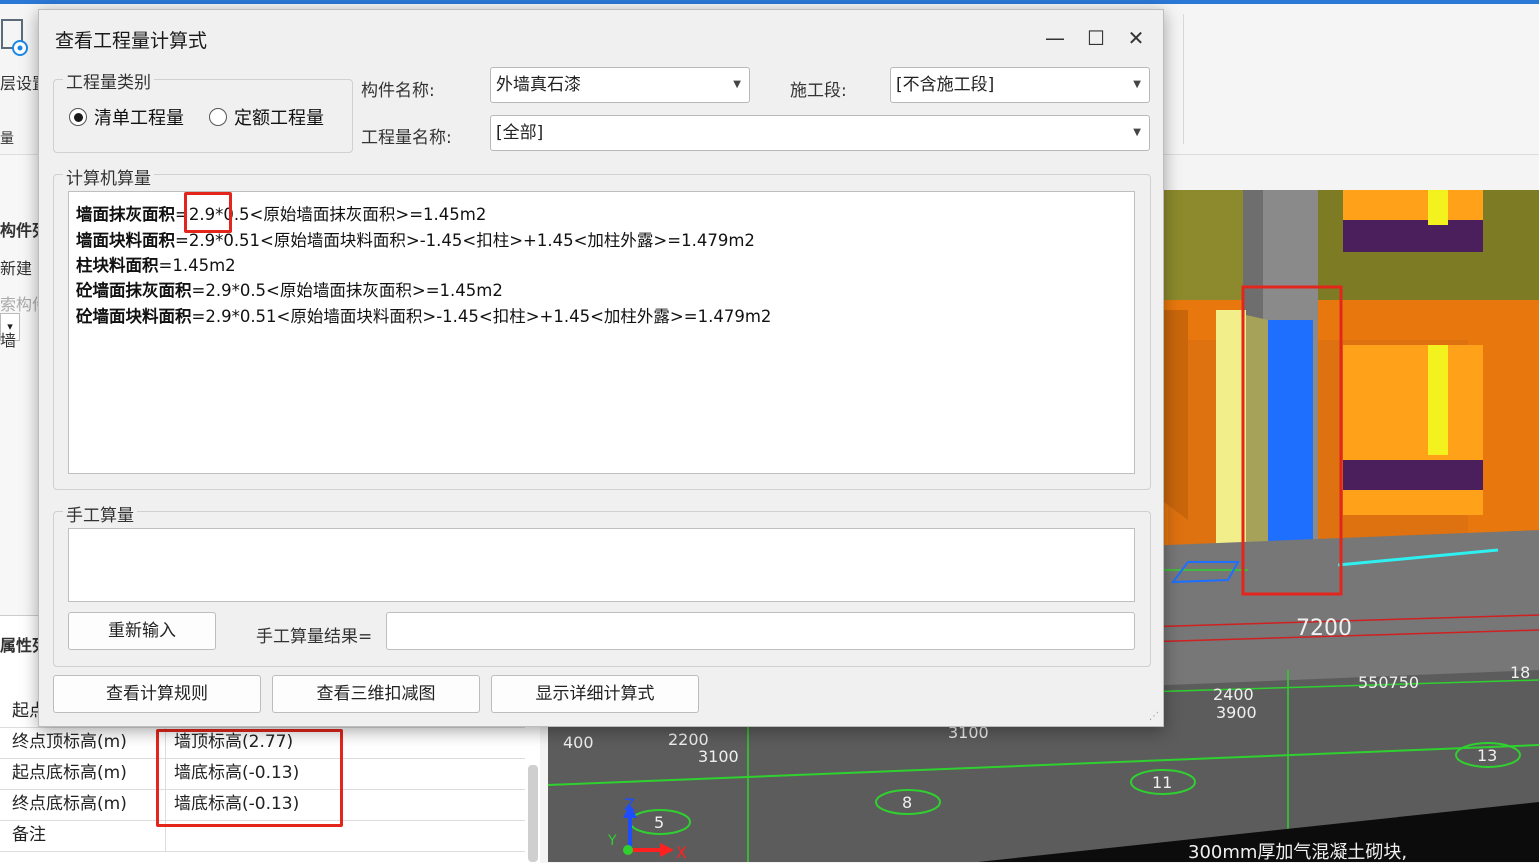  Describe the element at coordinates (266, 117) in the screenshot. I see `radio-quota-quantity: 定额工程量` at that location.